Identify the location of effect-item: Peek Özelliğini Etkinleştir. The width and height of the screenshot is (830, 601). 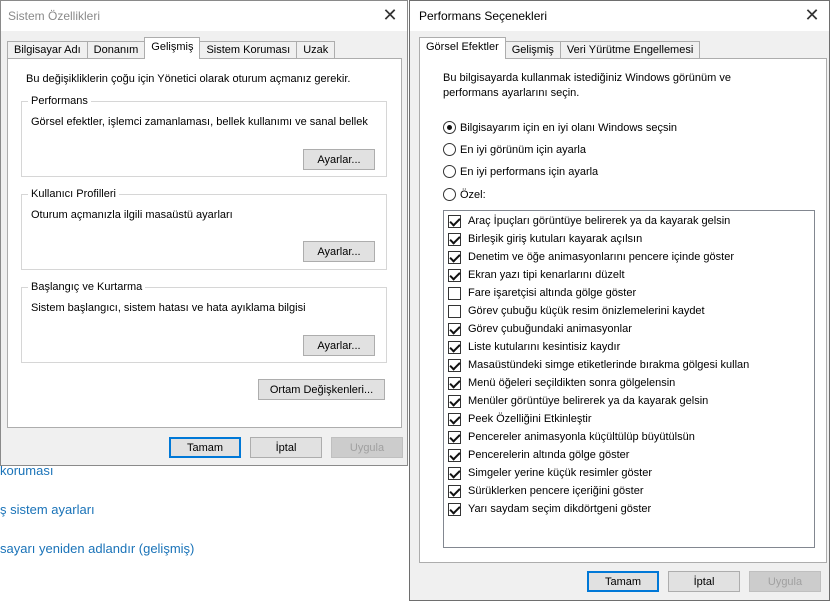
(520, 419).